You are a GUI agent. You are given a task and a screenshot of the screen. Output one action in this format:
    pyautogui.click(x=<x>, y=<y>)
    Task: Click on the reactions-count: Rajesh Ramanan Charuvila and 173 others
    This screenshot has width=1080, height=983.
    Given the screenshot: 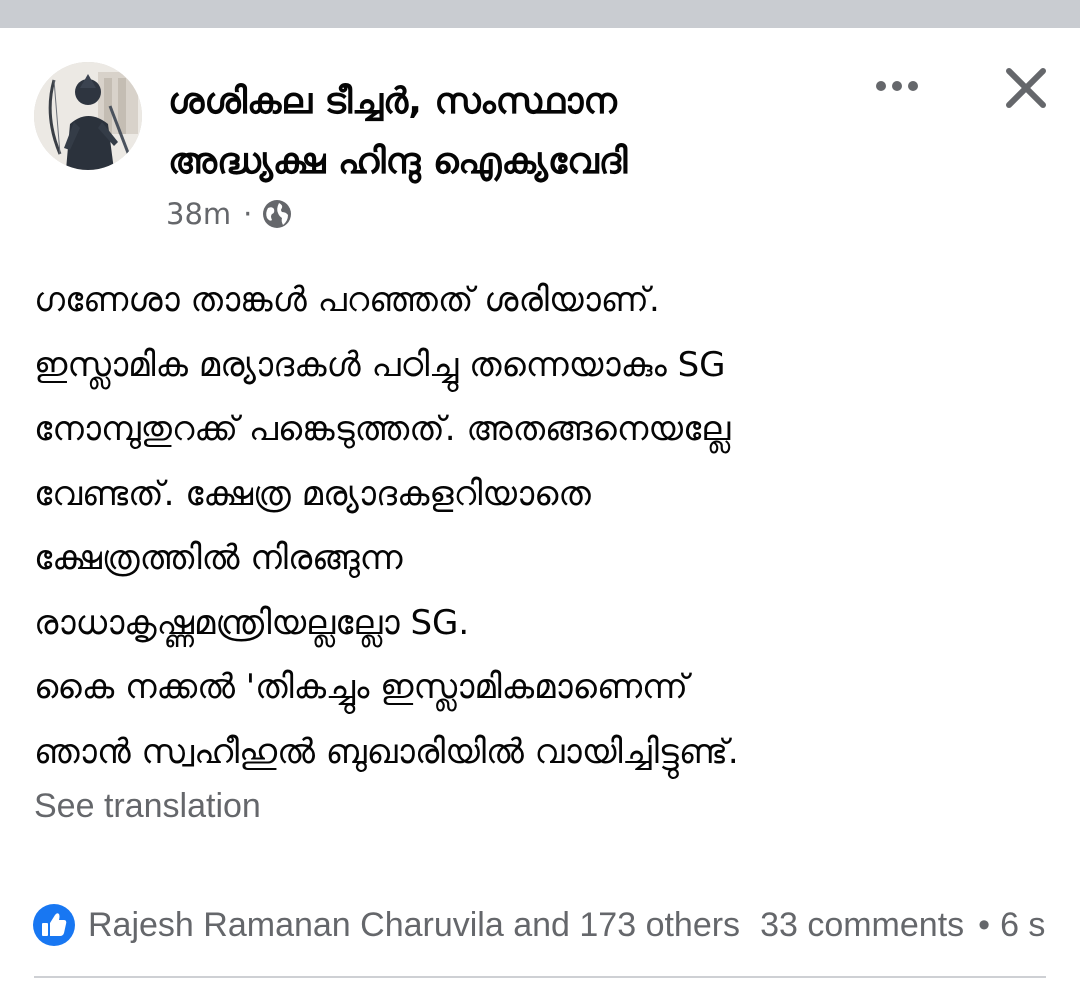 What is the action you would take?
    pyautogui.click(x=414, y=925)
    